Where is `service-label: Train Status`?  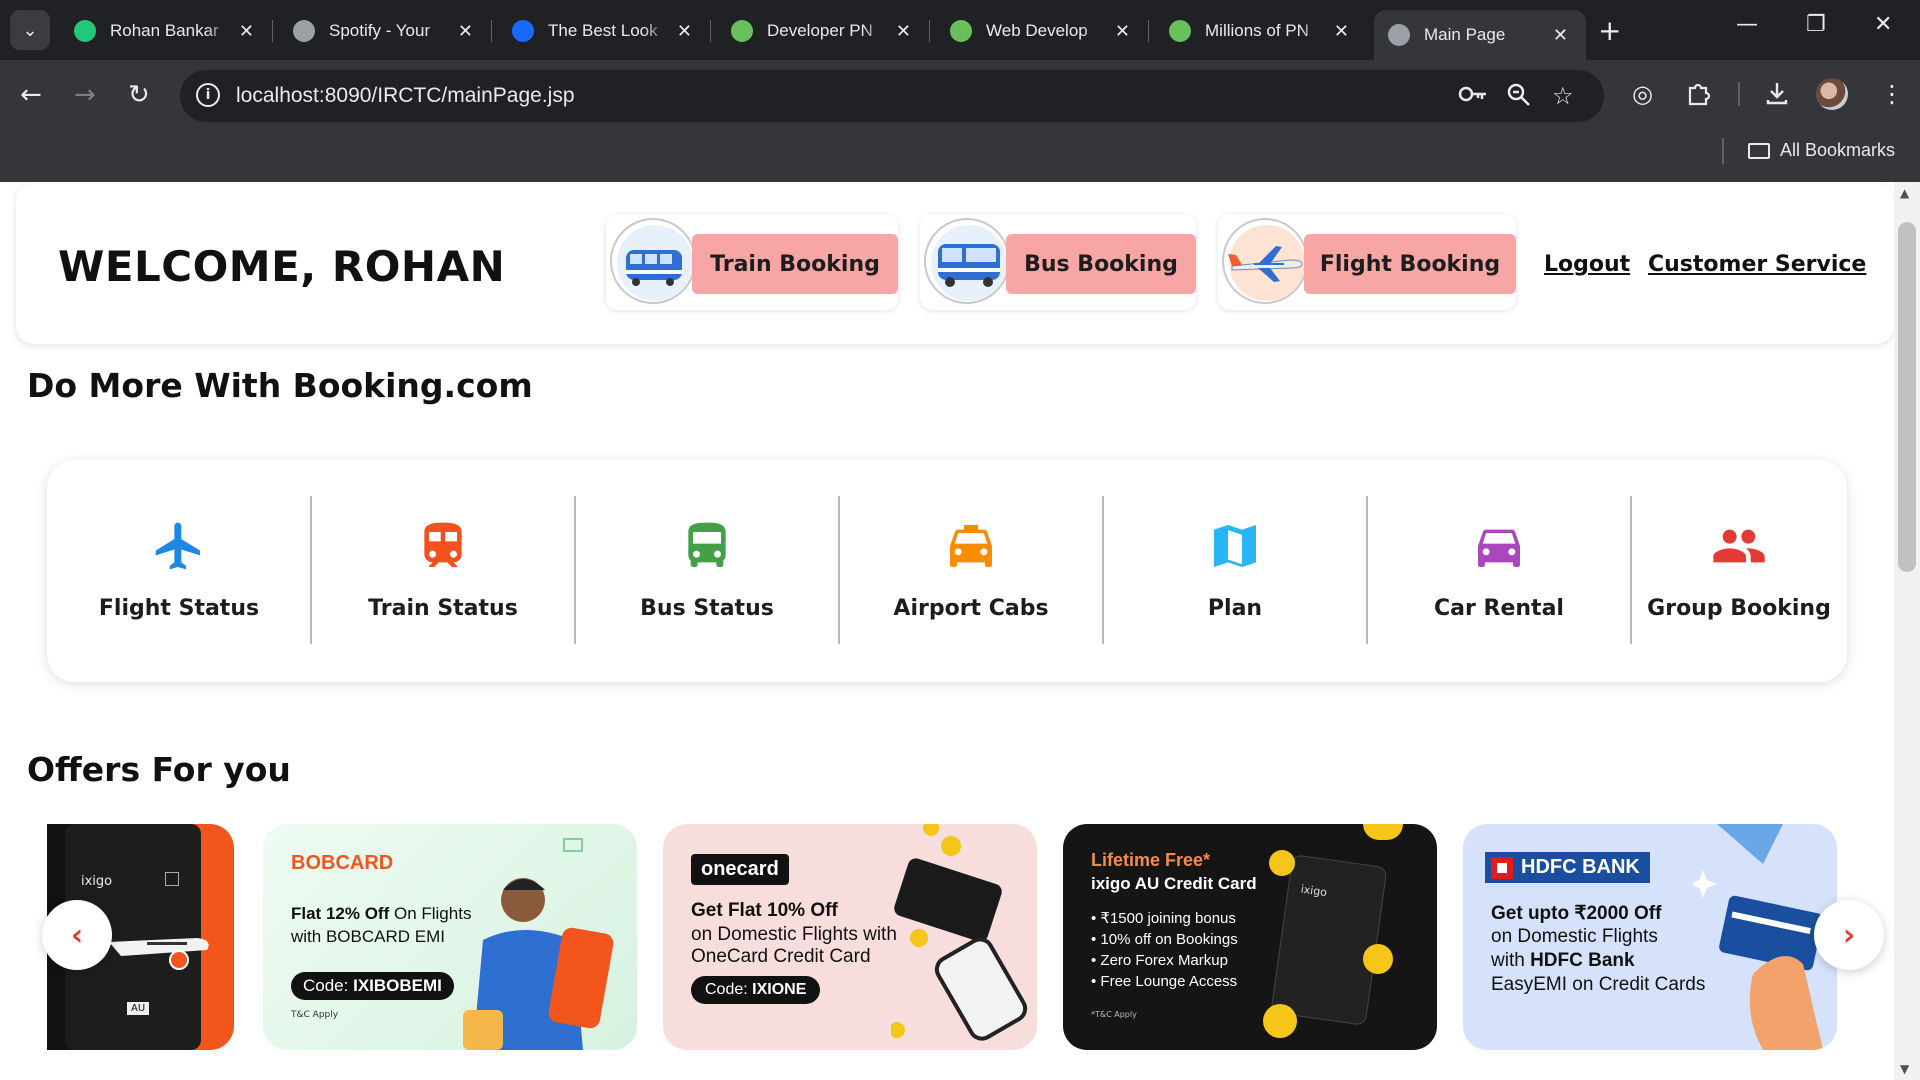
service-label: Train Status is located at coordinates (443, 608).